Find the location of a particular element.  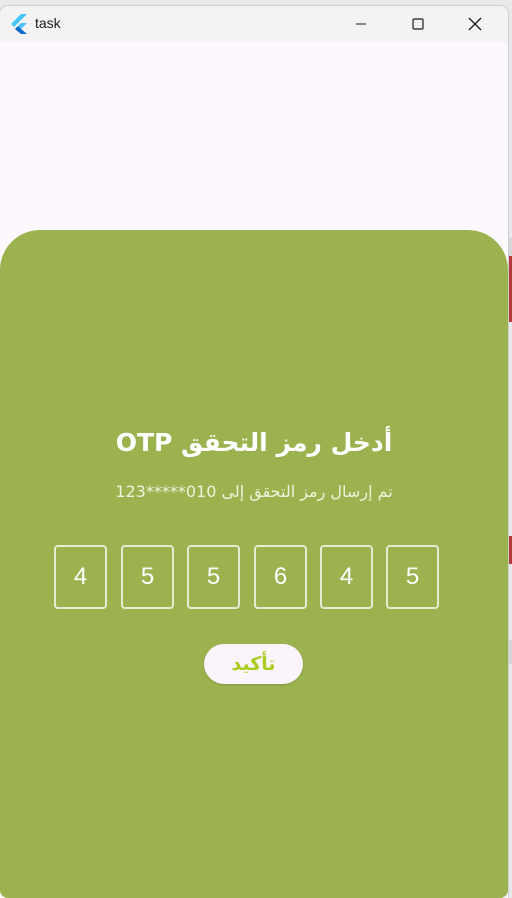

minimize-button is located at coordinates (361, 24).